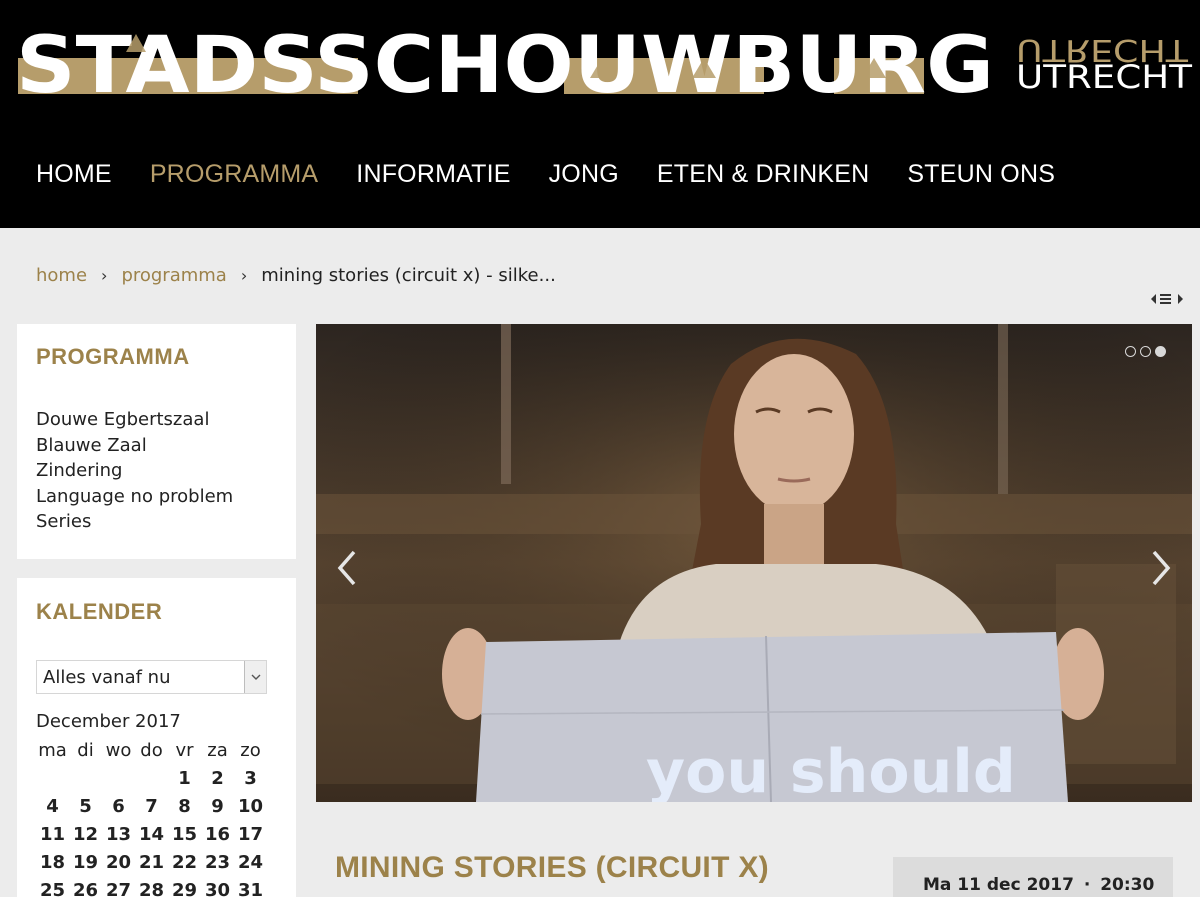 Image resolution: width=1200 pixels, height=897 pixels. What do you see at coordinates (118, 810) in the screenshot?
I see `calendar-day: 6` at bounding box center [118, 810].